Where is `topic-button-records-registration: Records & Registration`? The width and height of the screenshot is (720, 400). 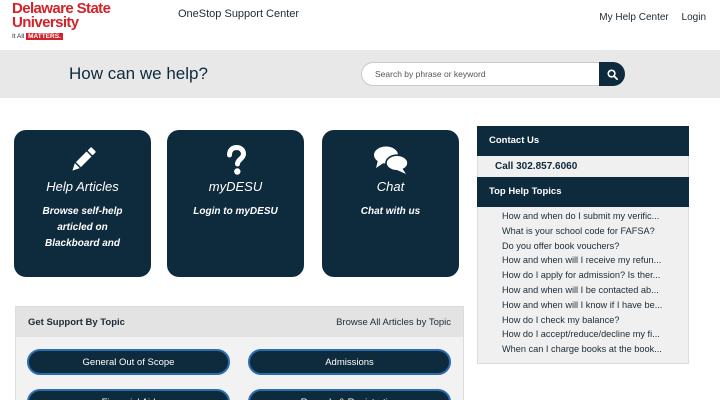
topic-button-records-registration: Records & Registration is located at coordinates (349, 394).